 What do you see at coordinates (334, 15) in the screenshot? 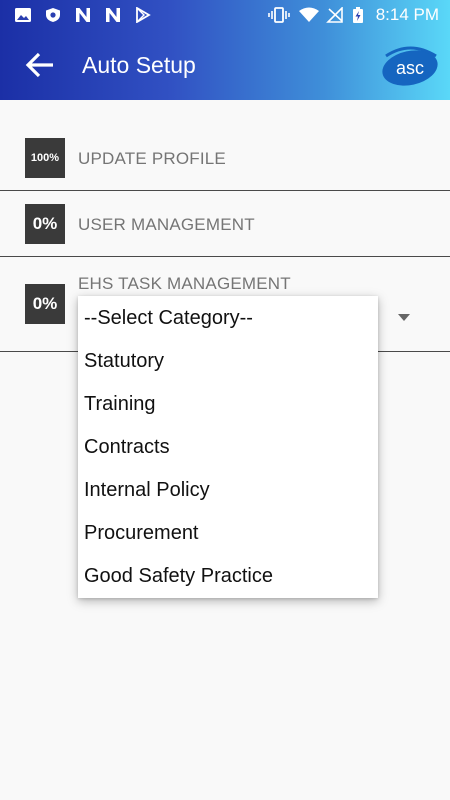
I see `no-signal-icon` at bounding box center [334, 15].